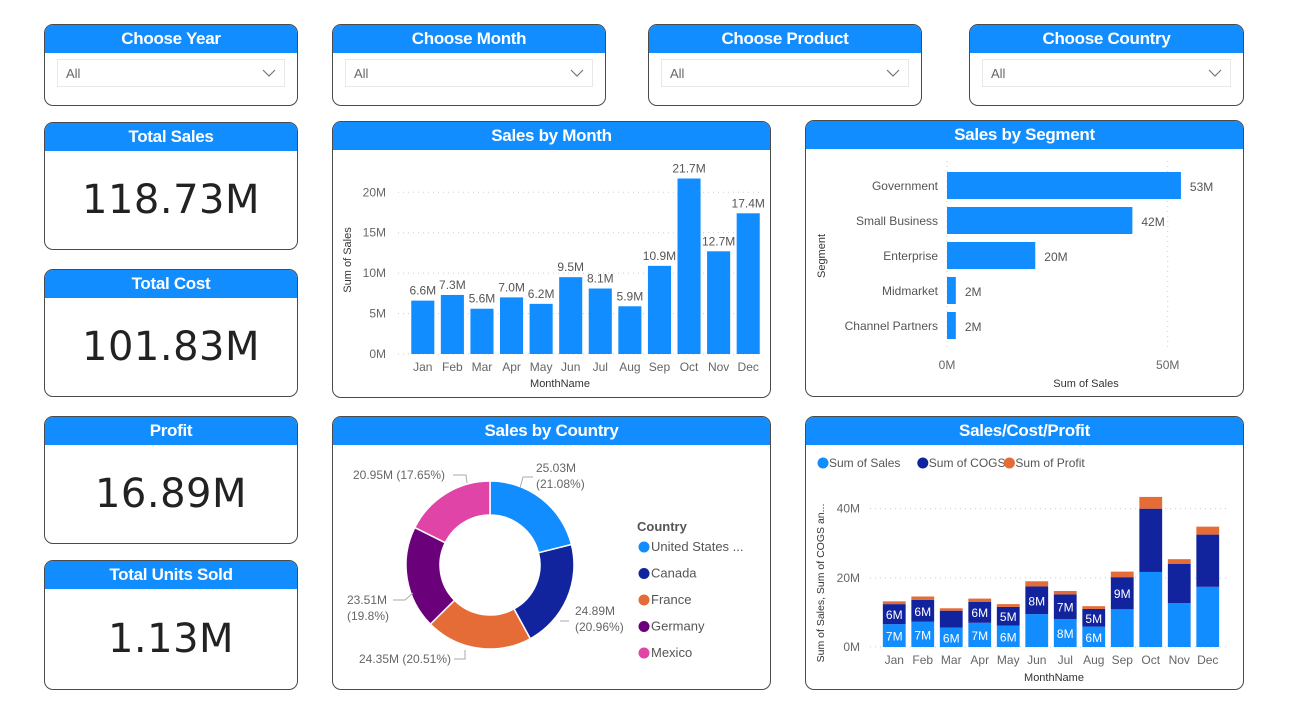  I want to click on y-tick-label: Midmarket, so click(910, 291).